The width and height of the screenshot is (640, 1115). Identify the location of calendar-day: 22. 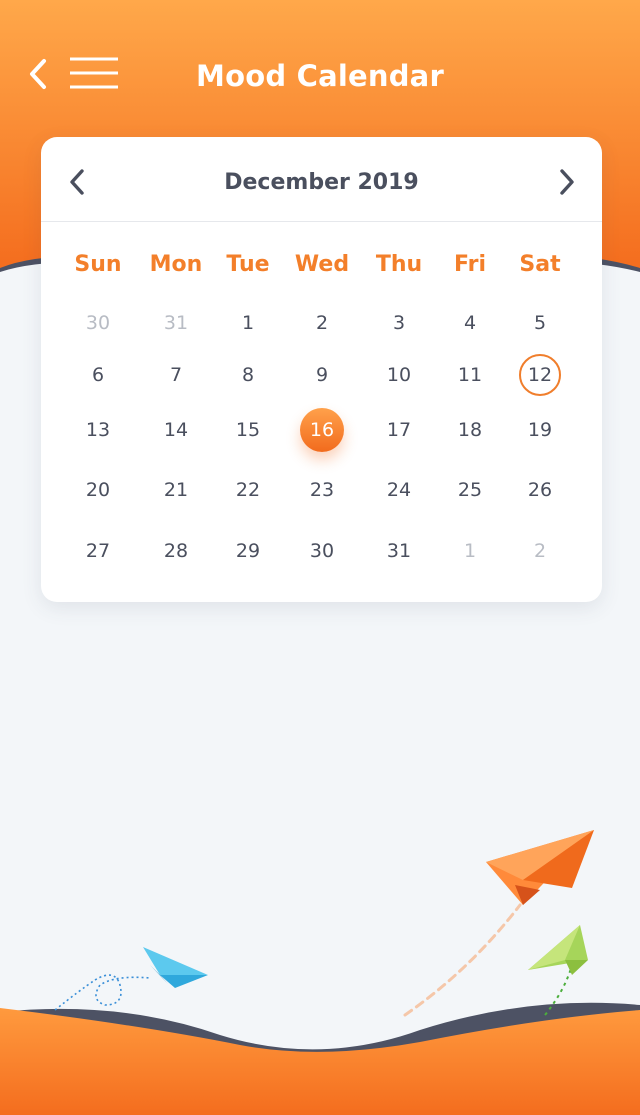
(248, 490).